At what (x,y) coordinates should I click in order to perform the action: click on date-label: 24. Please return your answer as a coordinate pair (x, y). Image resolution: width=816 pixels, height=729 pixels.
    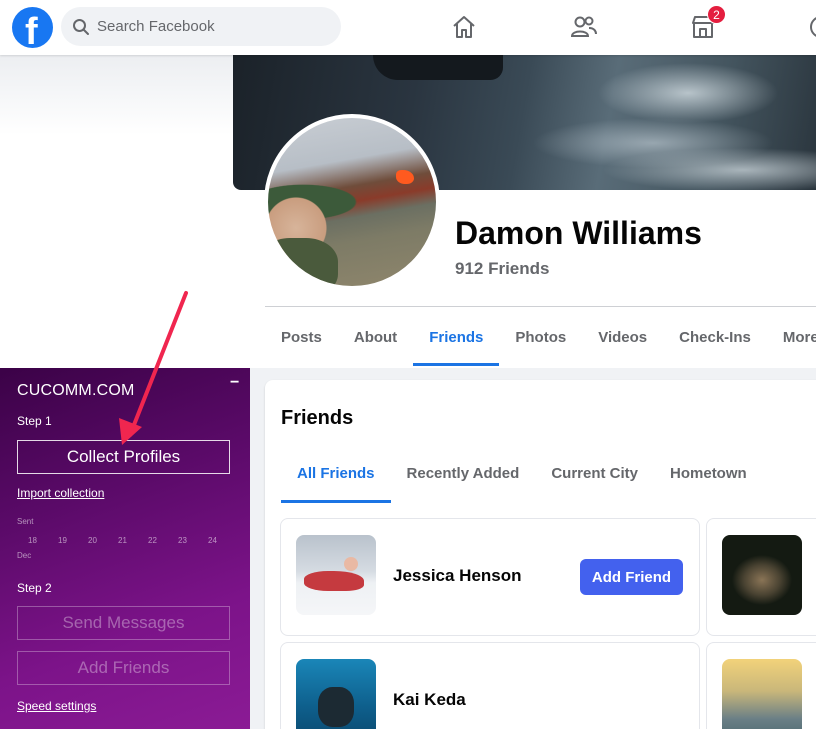
    Looking at the image, I should click on (212, 540).